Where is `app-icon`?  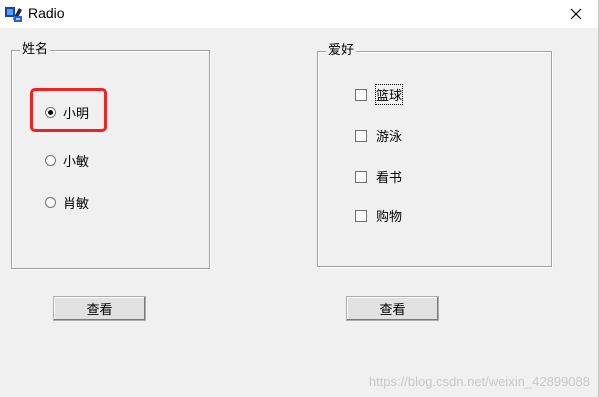
app-icon is located at coordinates (14, 14).